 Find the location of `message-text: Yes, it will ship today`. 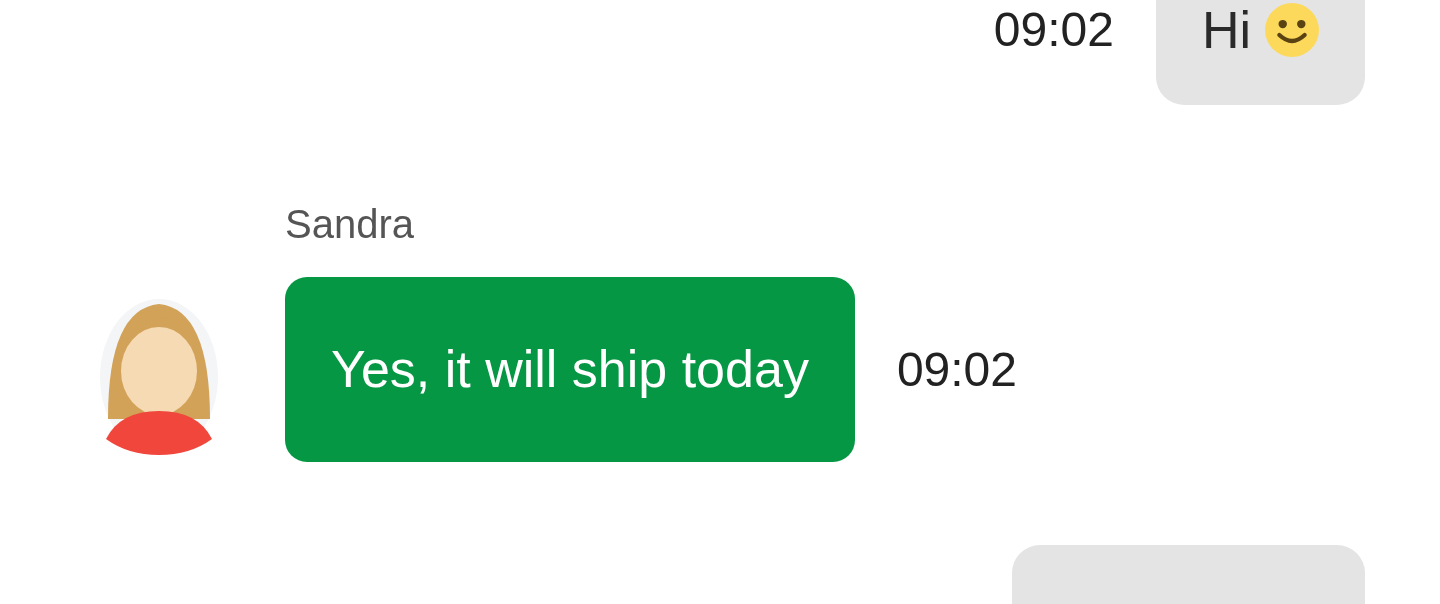

message-text: Yes, it will ship today is located at coordinates (570, 369).